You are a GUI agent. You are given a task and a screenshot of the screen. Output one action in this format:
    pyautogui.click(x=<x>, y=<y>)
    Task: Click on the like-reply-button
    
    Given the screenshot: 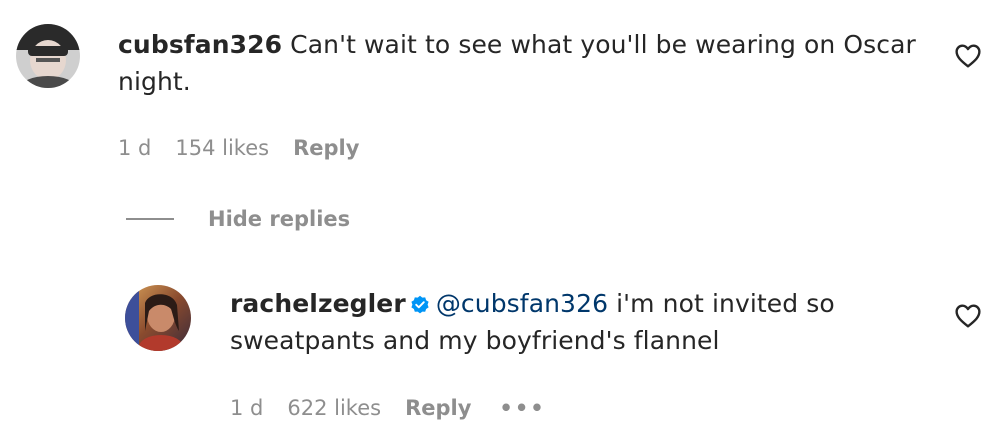 What is the action you would take?
    pyautogui.click(x=968, y=318)
    